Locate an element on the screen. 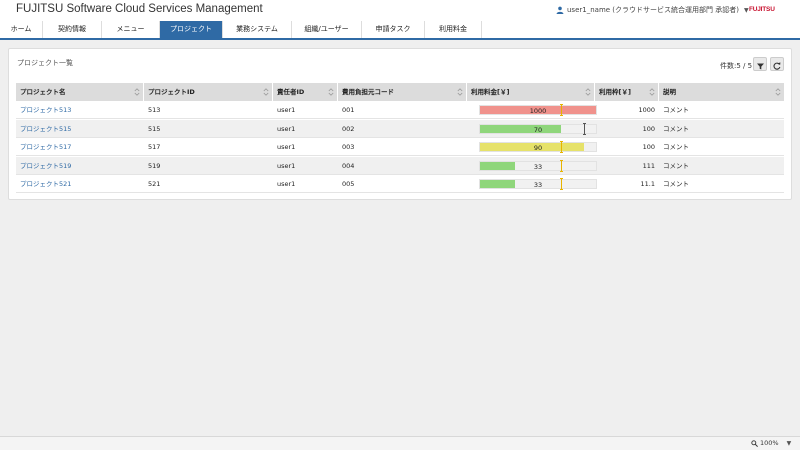  nav-item-request-task: 申請タスク is located at coordinates (393, 29).